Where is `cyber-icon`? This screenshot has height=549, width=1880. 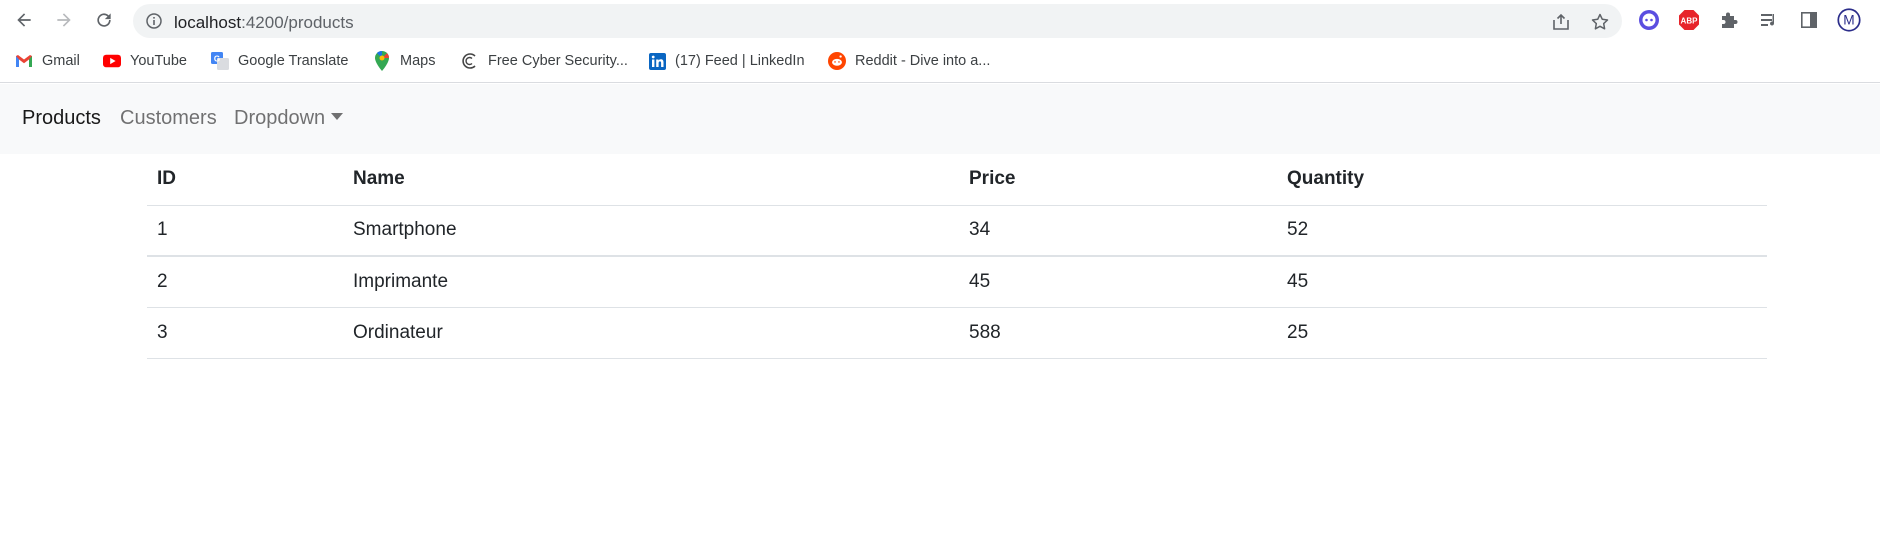 cyber-icon is located at coordinates (470, 61).